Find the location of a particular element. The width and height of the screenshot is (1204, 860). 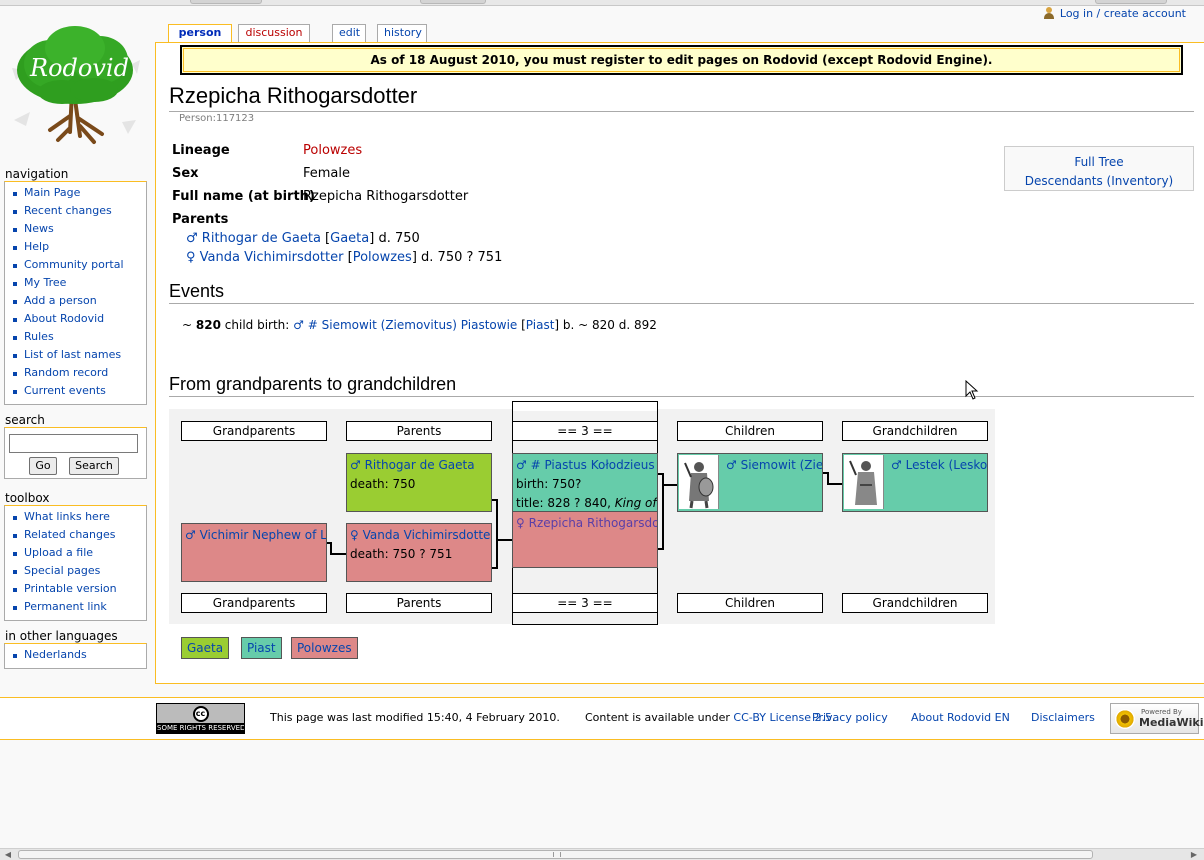

sidebar-item-current-events: Current events is located at coordinates (75, 391).